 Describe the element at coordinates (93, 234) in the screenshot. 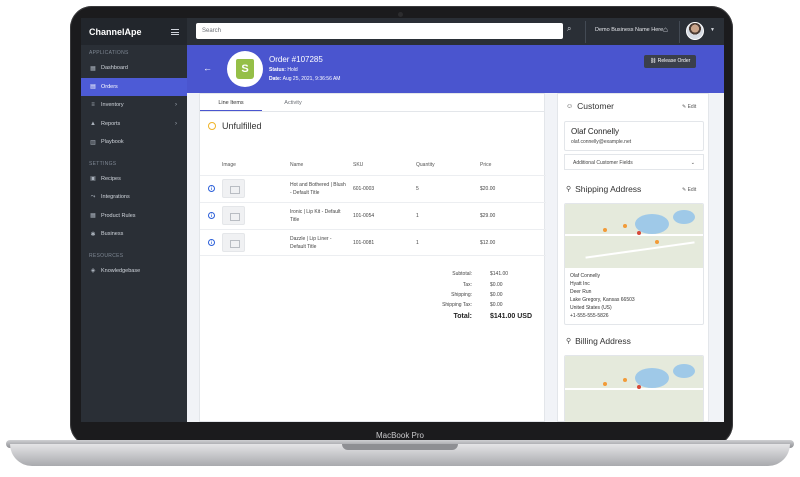

I see `business-icon: ✱` at that location.